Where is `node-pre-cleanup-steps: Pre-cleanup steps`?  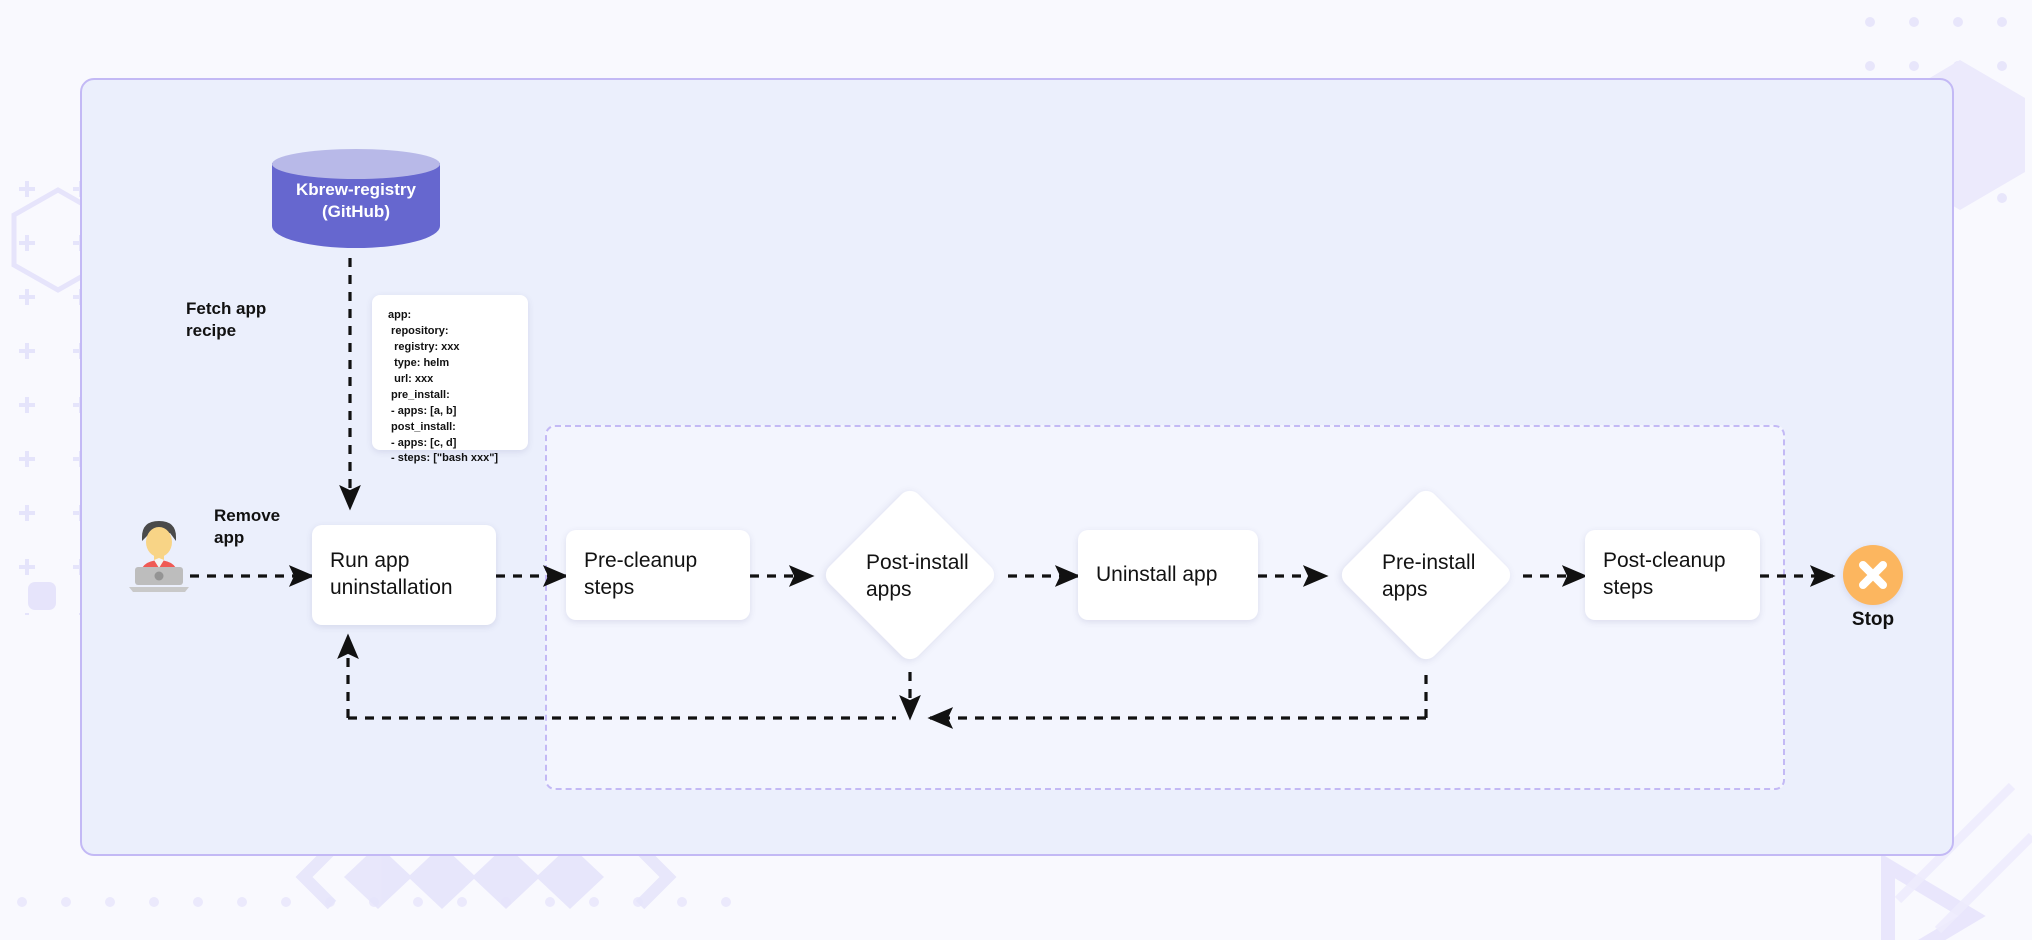 node-pre-cleanup-steps: Pre-cleanup steps is located at coordinates (658, 575).